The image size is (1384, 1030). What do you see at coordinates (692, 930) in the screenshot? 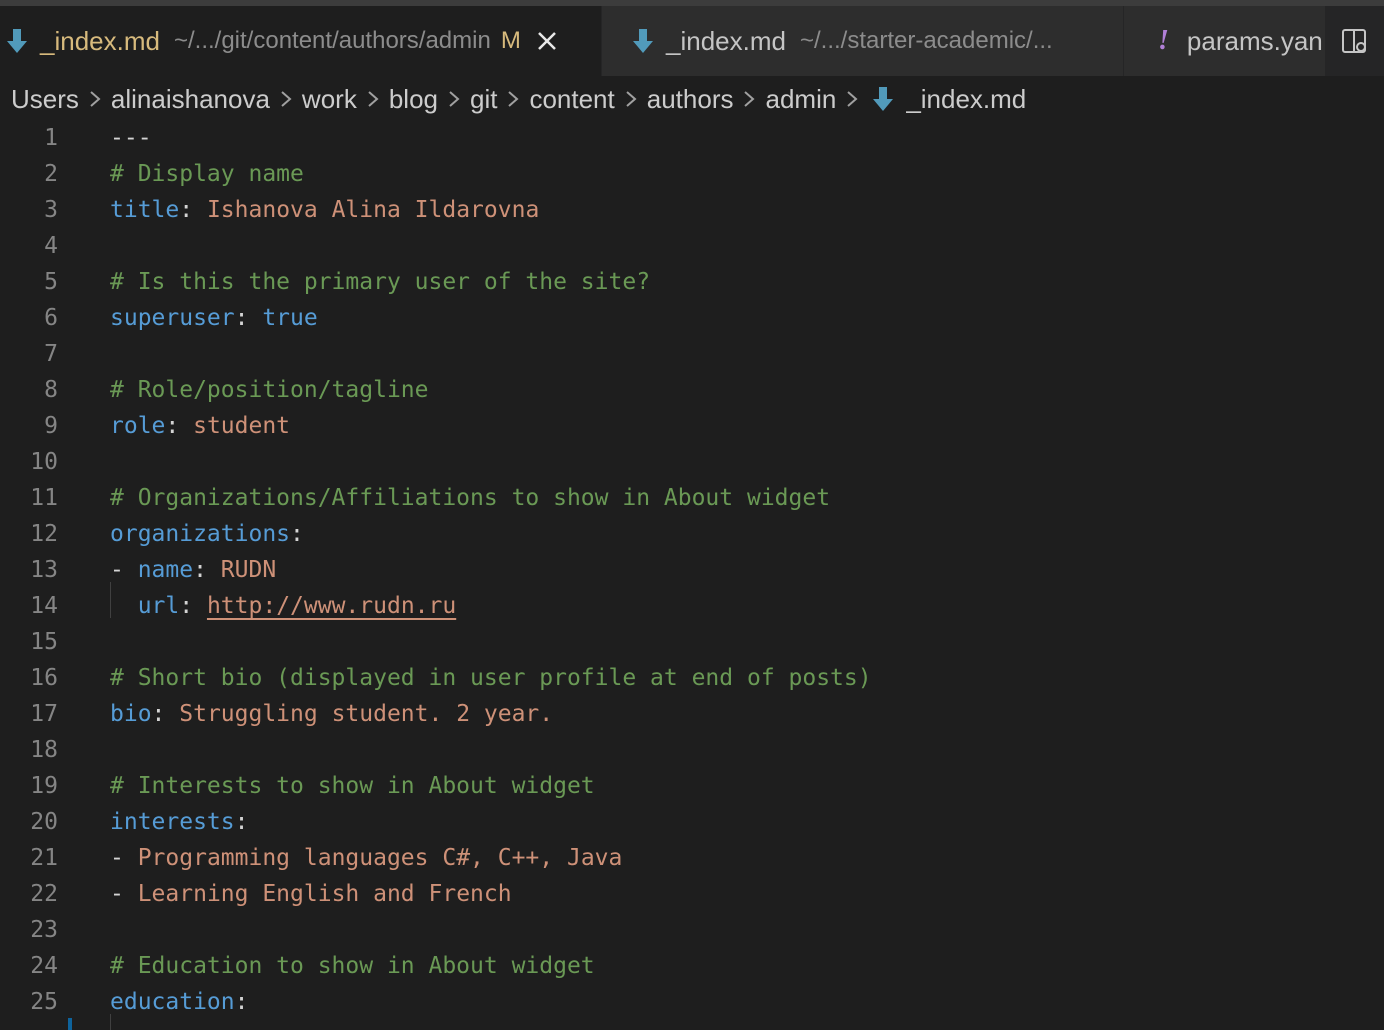
I see `code-line: 23` at bounding box center [692, 930].